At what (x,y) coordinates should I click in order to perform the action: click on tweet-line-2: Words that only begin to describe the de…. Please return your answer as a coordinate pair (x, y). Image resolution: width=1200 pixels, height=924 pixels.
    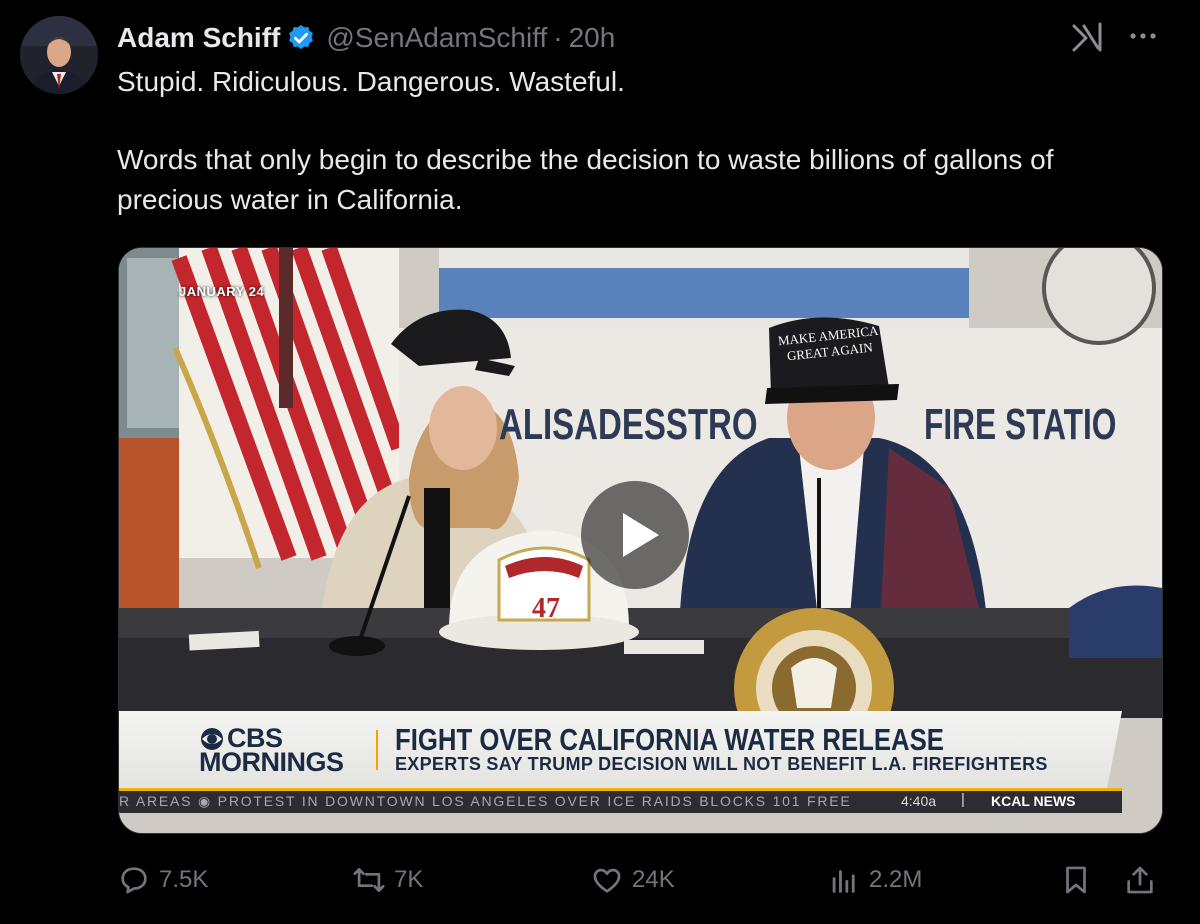
    Looking at the image, I should click on (585, 179).